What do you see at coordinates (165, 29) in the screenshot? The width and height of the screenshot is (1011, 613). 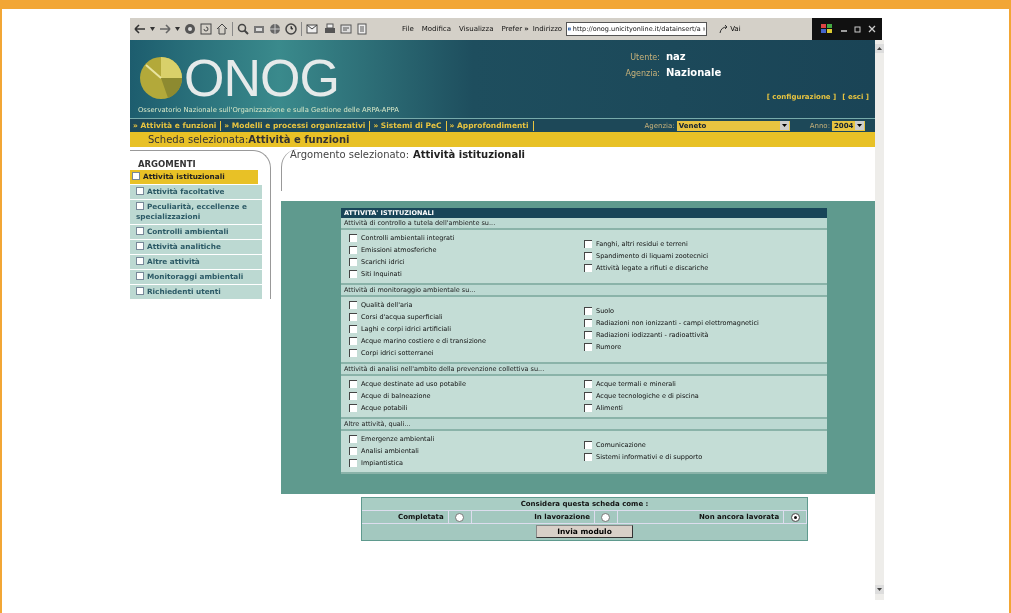 I see `forward-arrow-icon` at bounding box center [165, 29].